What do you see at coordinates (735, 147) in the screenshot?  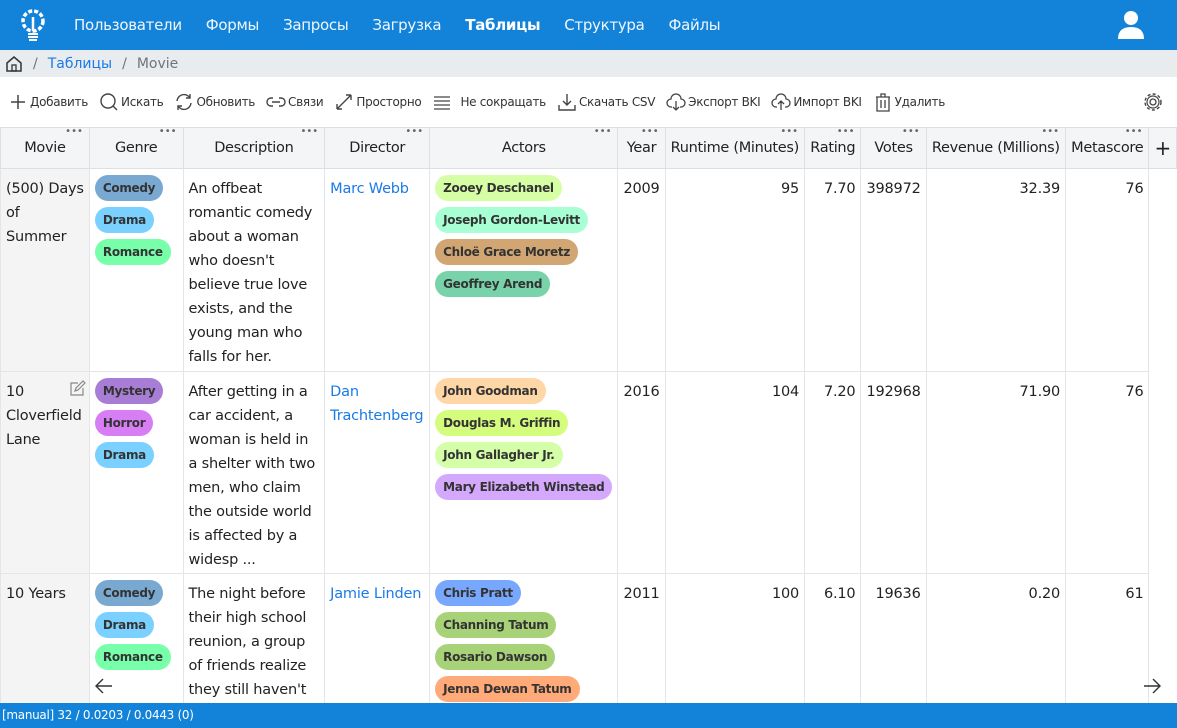 I see `column-header-runtime-minutes: Runtime (Minutes) •••` at bounding box center [735, 147].